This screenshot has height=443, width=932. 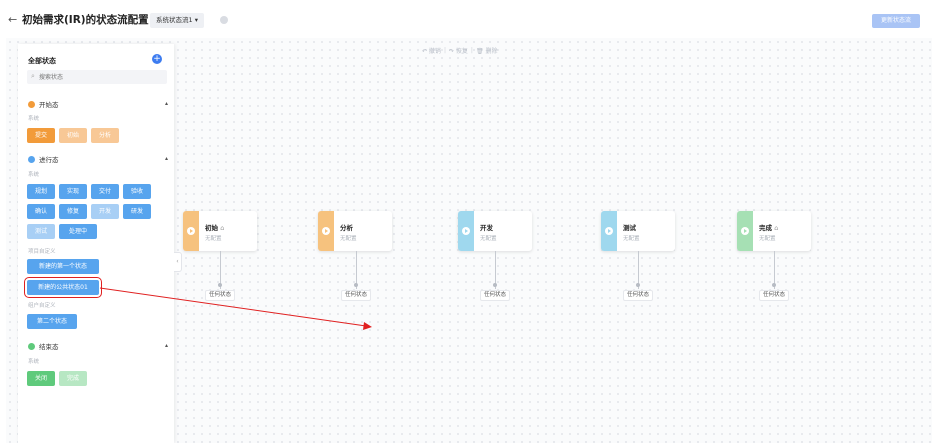 I want to click on state-node: 开发 无配置, so click(x=495, y=231).